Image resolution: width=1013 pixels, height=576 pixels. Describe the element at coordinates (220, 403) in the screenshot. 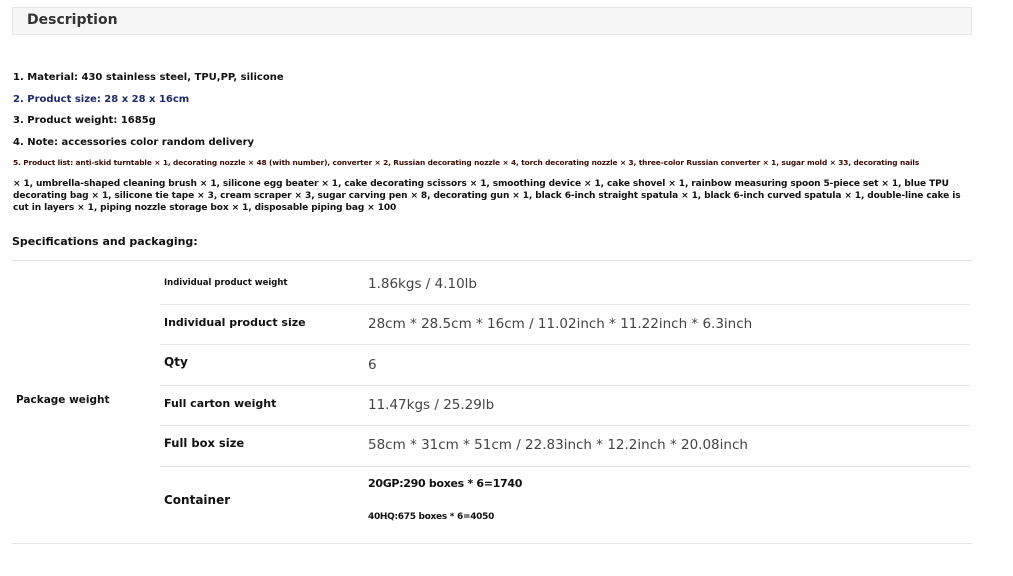

I see `spec-label-carton-weight: Full carton weight` at that location.